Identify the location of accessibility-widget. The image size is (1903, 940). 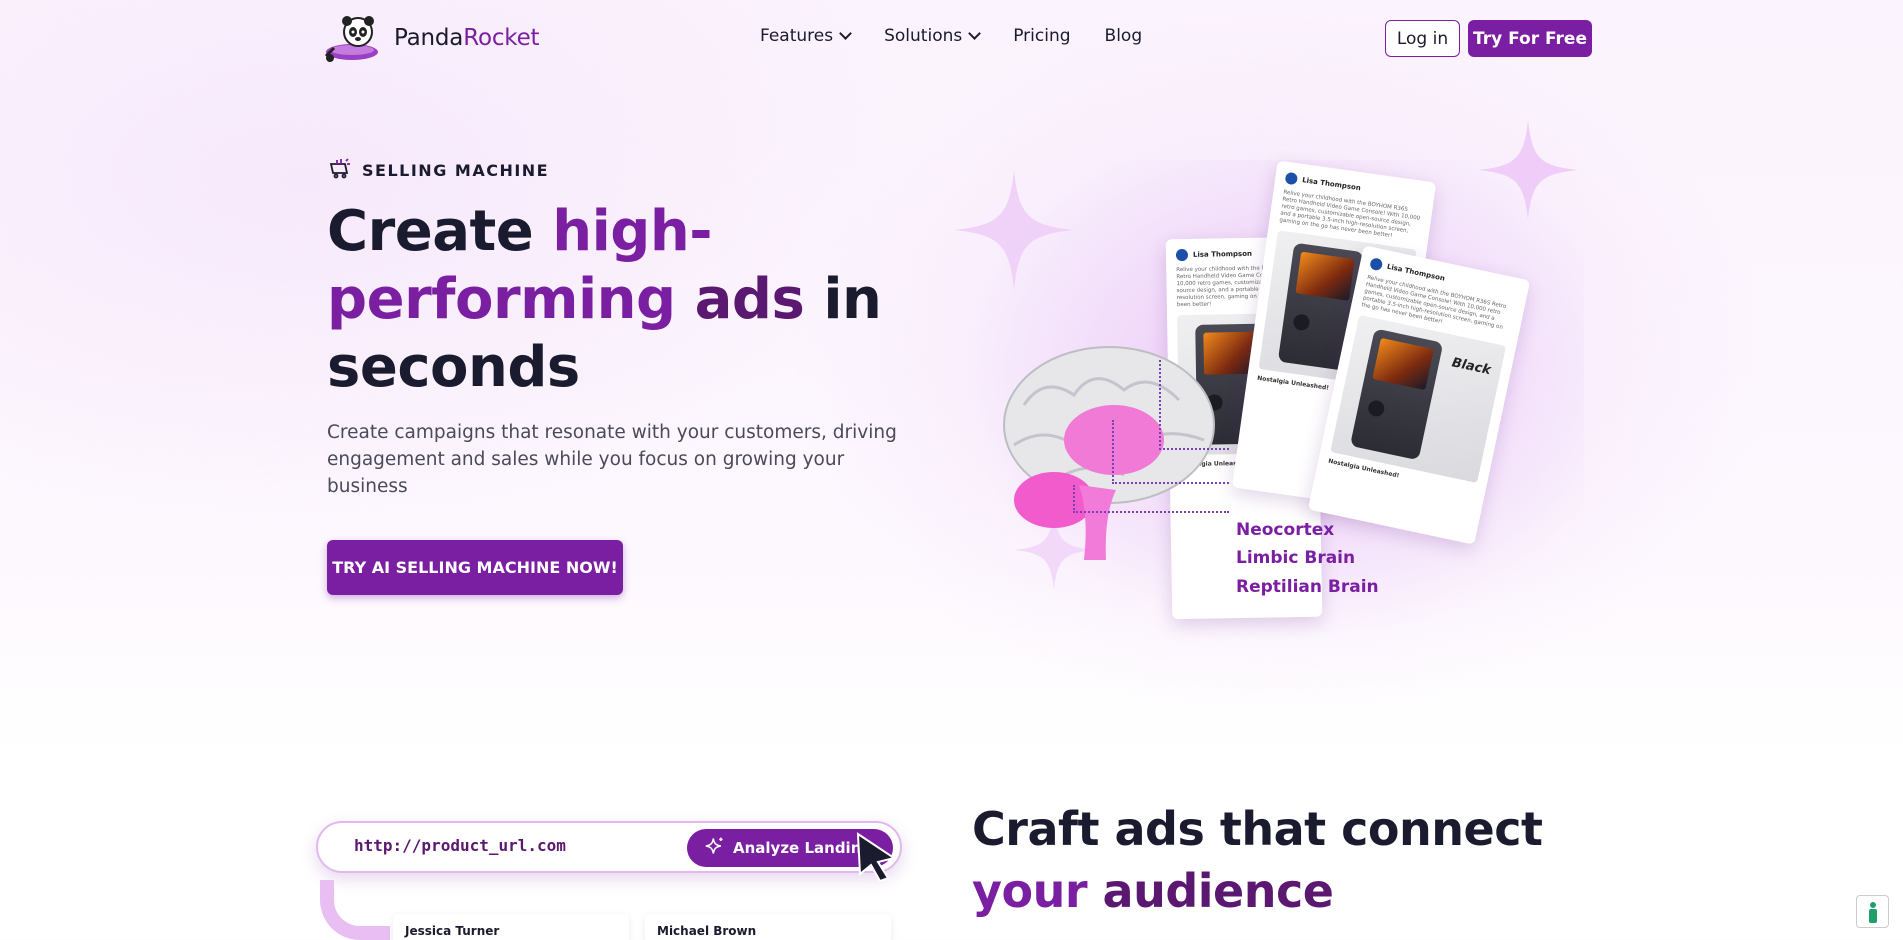
(1872, 911).